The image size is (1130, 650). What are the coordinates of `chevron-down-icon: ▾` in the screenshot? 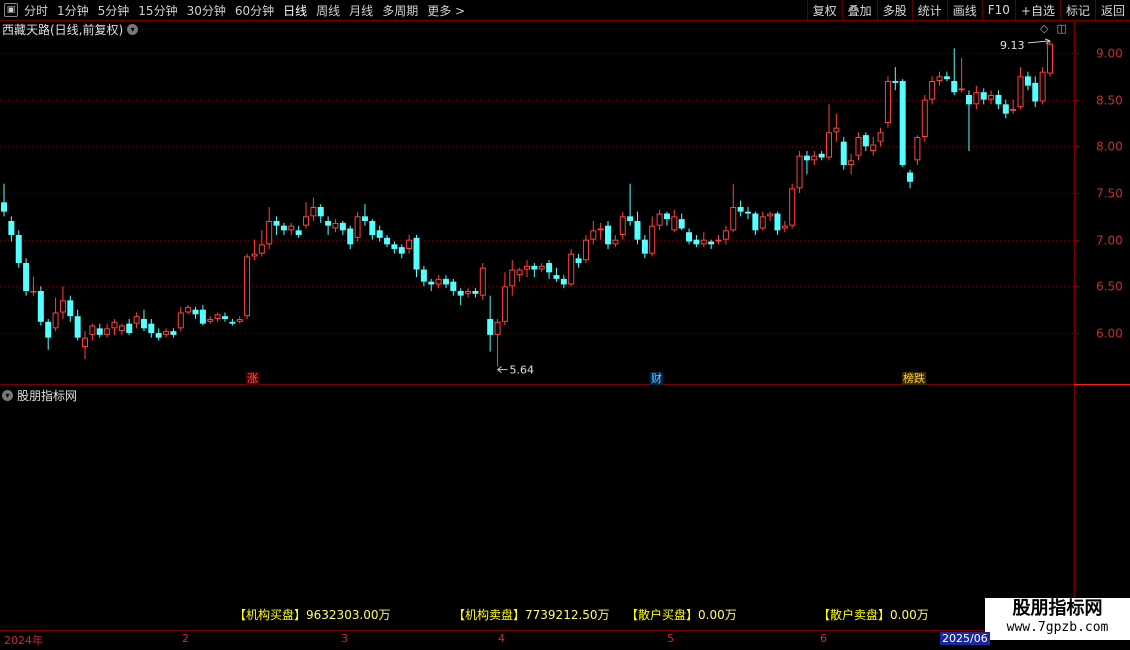 It's located at (7, 395).